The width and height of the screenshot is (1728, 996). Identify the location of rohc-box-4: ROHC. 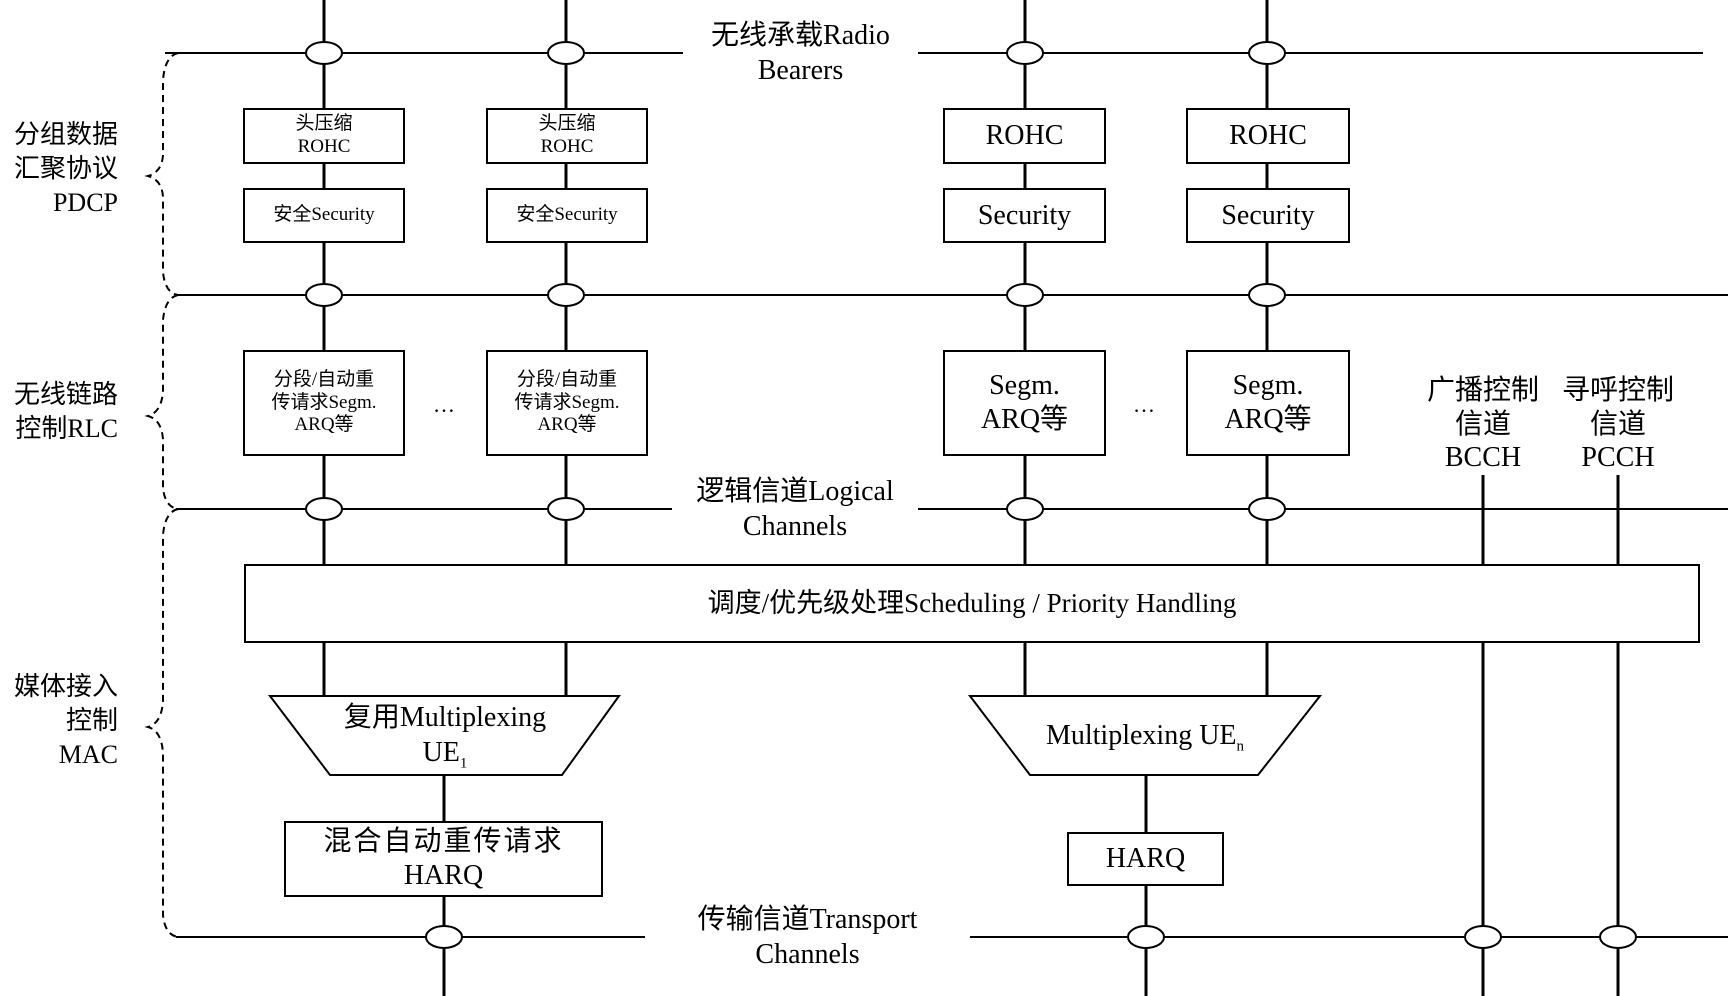
(1268, 136).